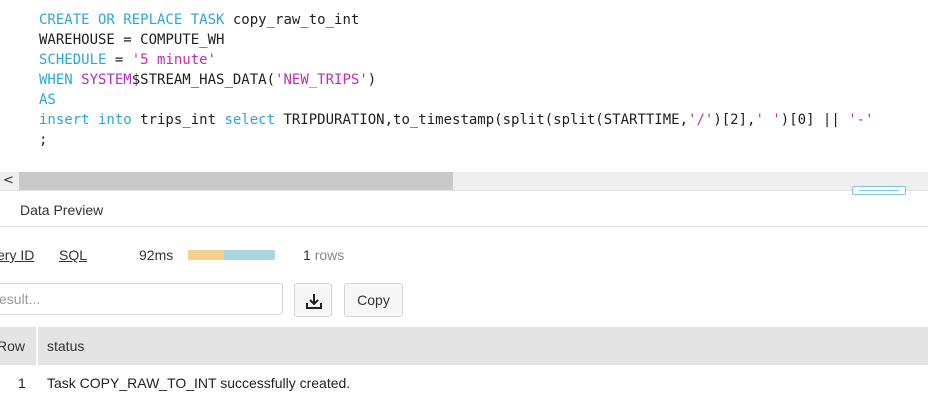 This screenshot has width=928, height=418. What do you see at coordinates (73, 255) in the screenshot?
I see `sql-link: SQL` at bounding box center [73, 255].